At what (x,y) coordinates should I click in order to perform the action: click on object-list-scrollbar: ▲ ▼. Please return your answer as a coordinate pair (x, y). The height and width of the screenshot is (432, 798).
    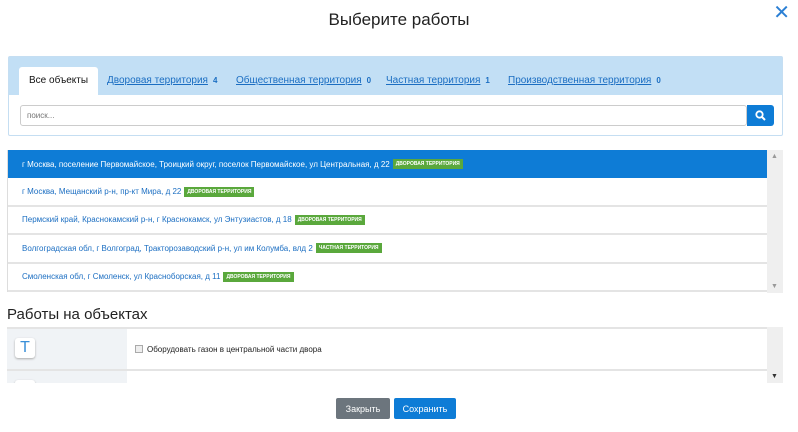
    Looking at the image, I should click on (775, 221).